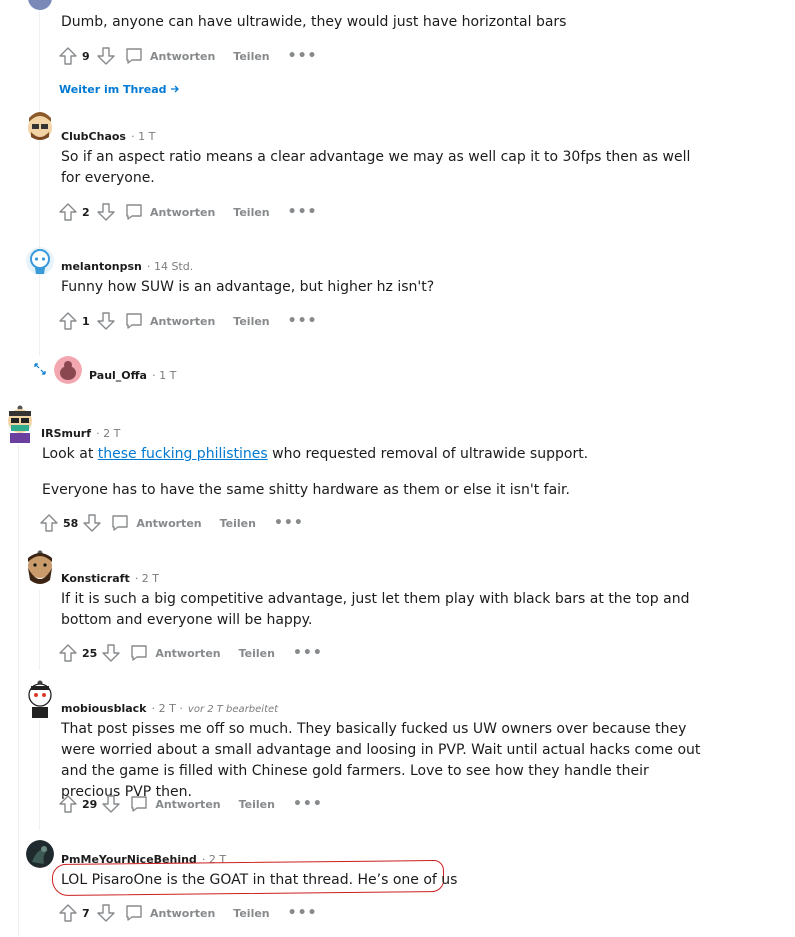 The image size is (795, 937). Describe the element at coordinates (118, 375) in the screenshot. I see `author-name: Paul_Offa` at that location.